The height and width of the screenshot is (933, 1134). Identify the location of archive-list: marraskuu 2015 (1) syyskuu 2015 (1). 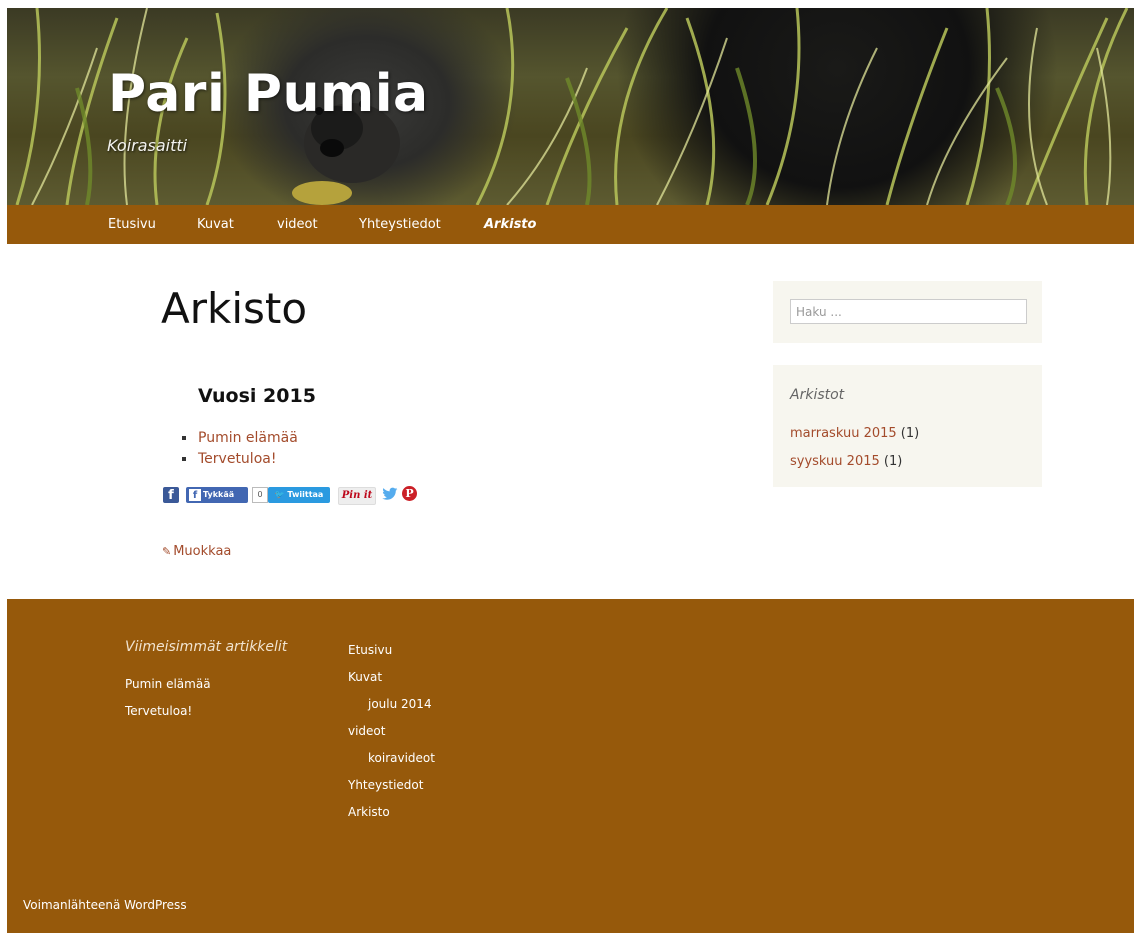
(854, 448).